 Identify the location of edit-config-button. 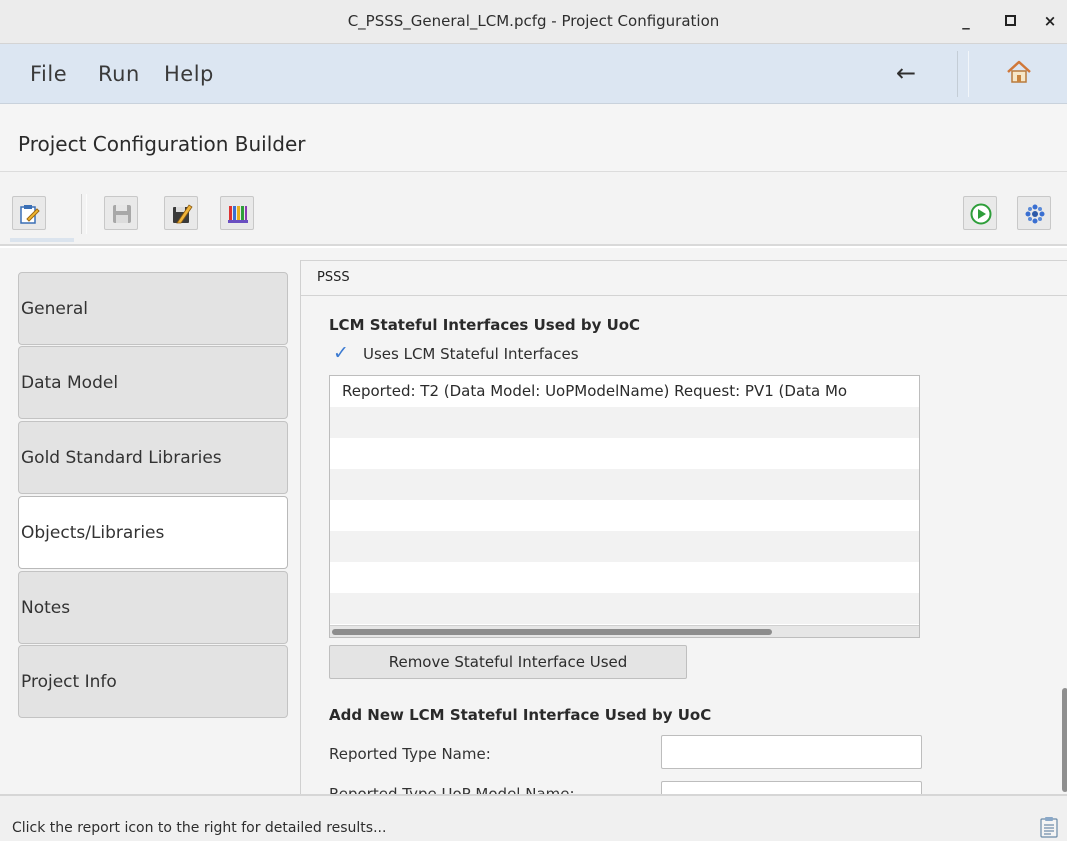
(29, 213).